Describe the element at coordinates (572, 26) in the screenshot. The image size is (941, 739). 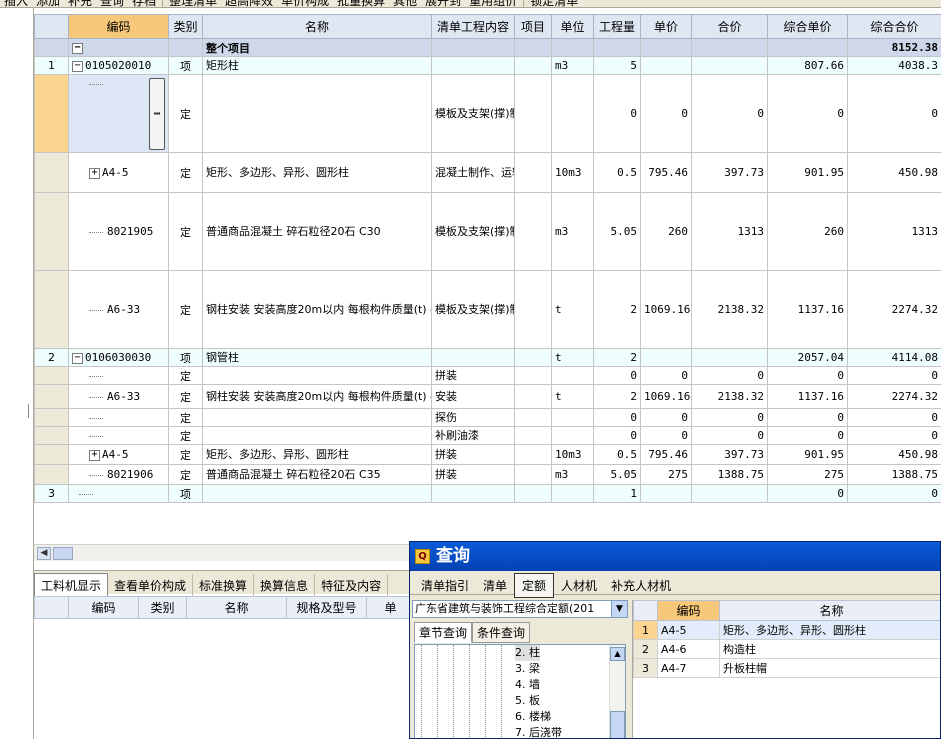
I see `column-header: 单位` at that location.